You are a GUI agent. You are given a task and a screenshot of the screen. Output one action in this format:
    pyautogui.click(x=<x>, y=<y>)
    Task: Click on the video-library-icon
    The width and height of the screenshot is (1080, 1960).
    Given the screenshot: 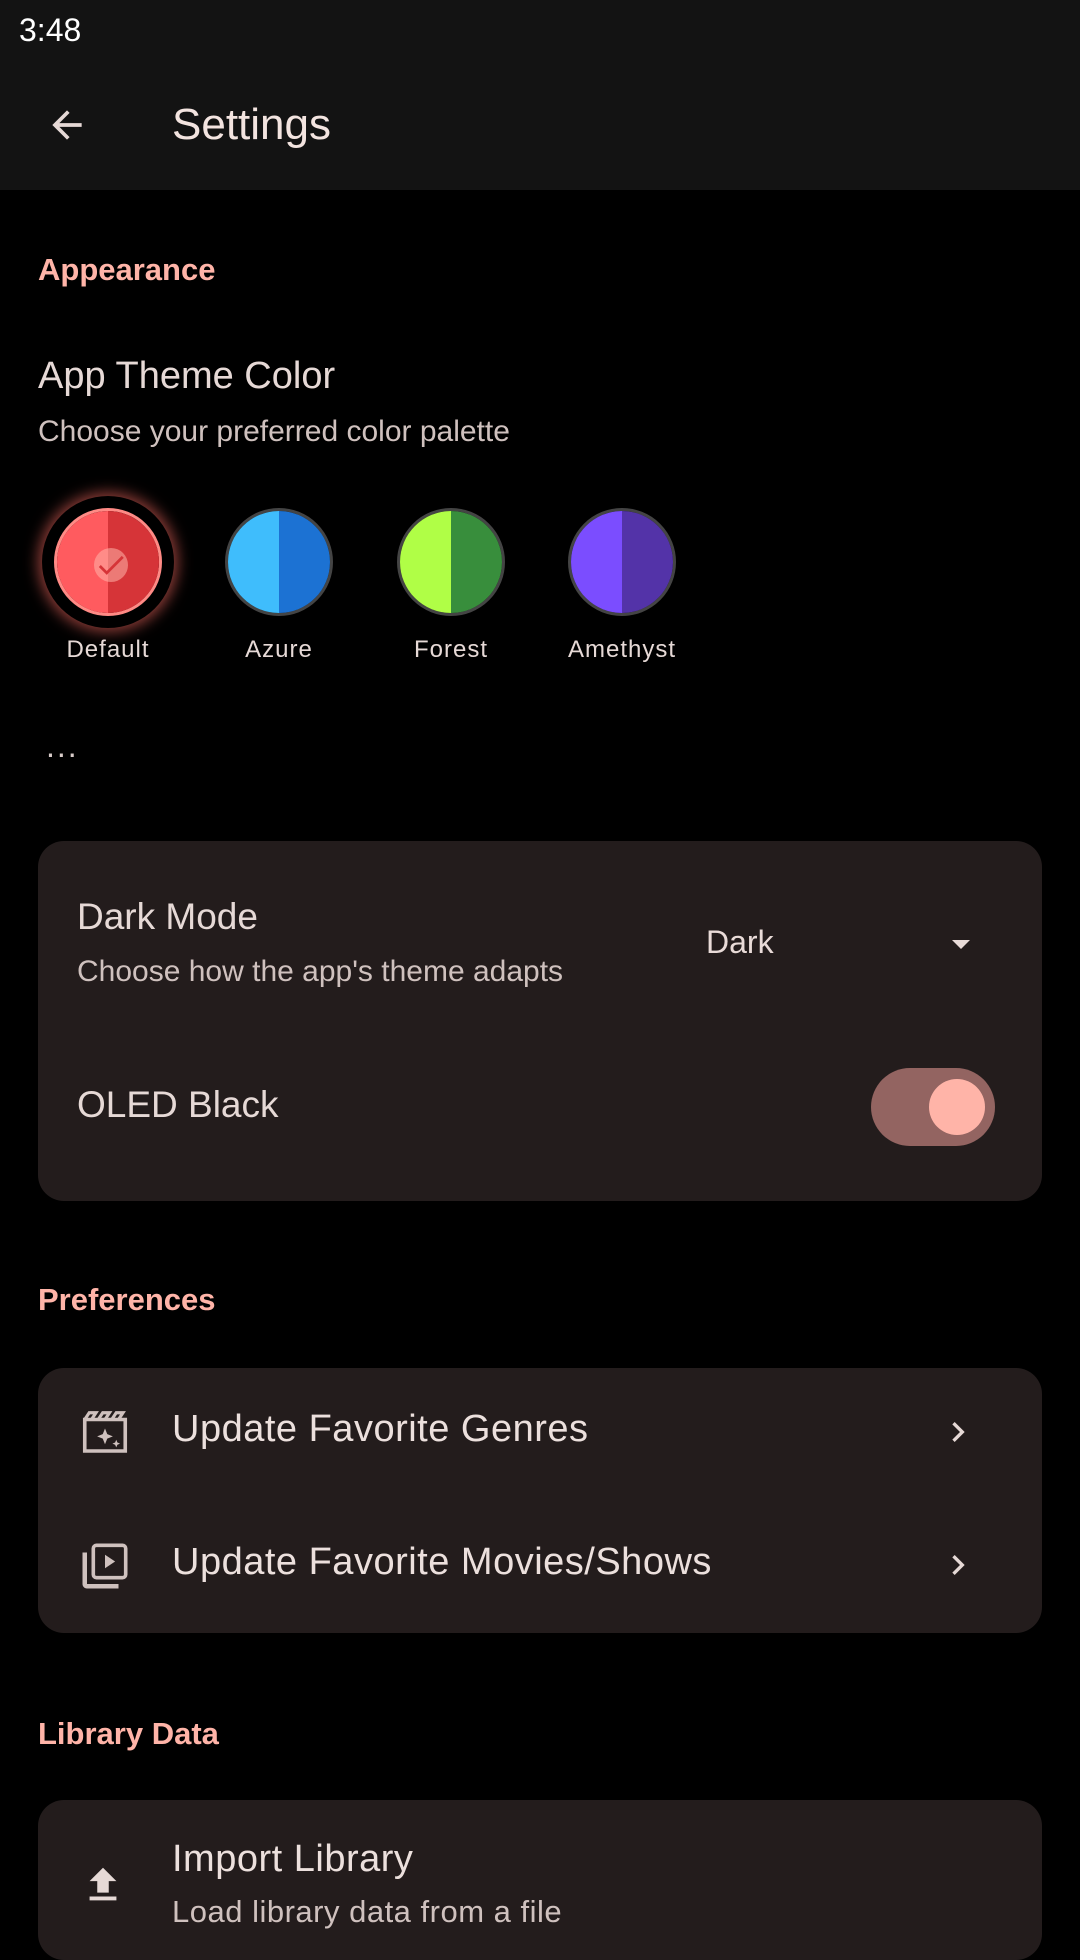 What is the action you would take?
    pyautogui.click(x=105, y=1566)
    